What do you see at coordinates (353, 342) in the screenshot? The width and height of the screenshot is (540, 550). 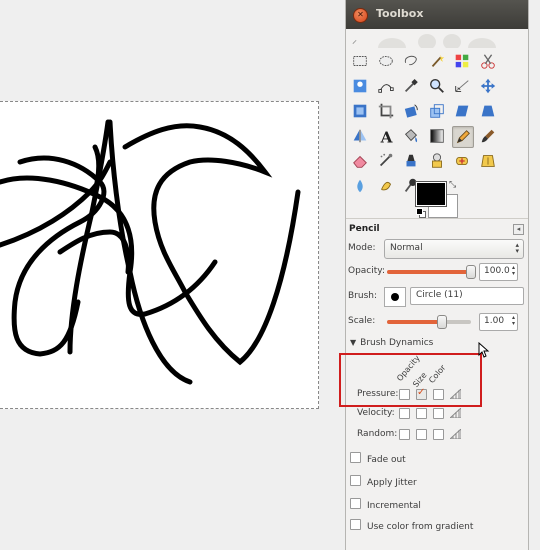 I see `expander-arrow-icon: ▼` at bounding box center [353, 342].